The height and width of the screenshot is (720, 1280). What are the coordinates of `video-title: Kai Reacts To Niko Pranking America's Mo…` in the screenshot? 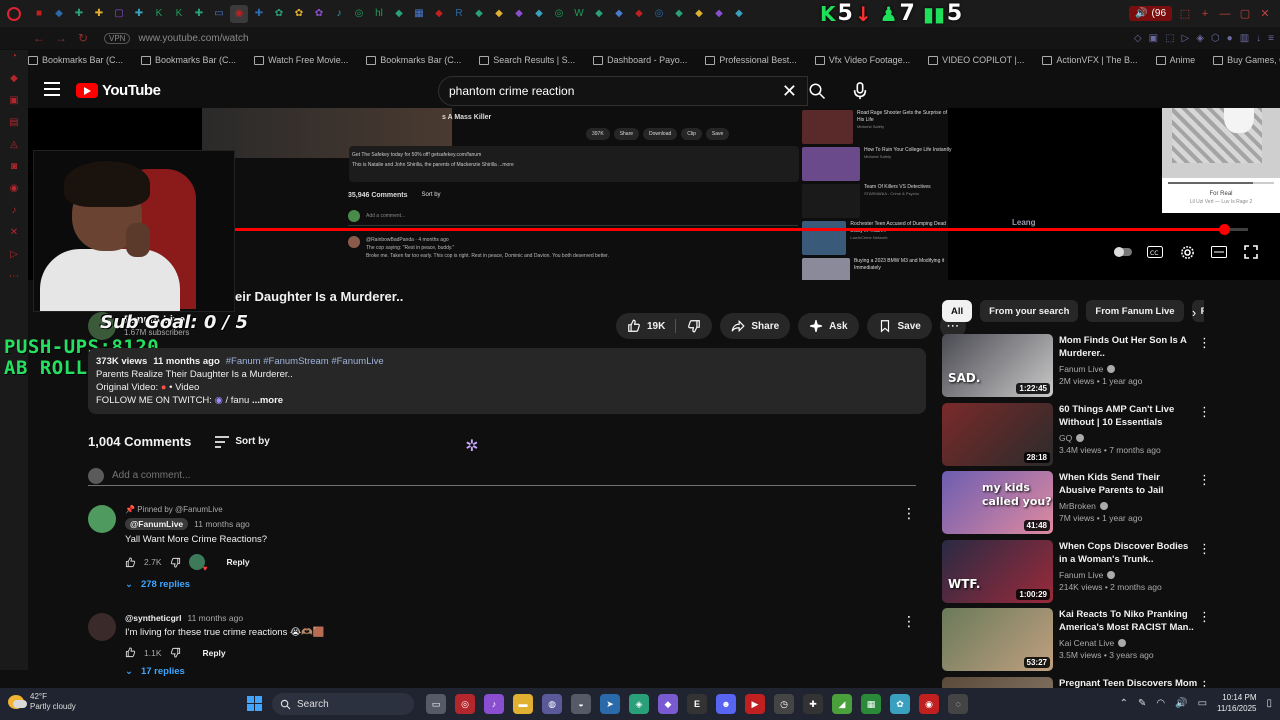 It's located at (1129, 621).